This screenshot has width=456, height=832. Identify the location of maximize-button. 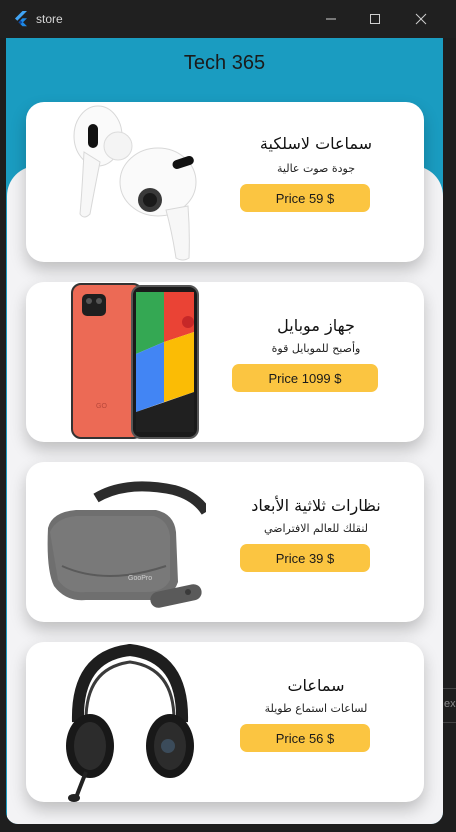
(375, 19).